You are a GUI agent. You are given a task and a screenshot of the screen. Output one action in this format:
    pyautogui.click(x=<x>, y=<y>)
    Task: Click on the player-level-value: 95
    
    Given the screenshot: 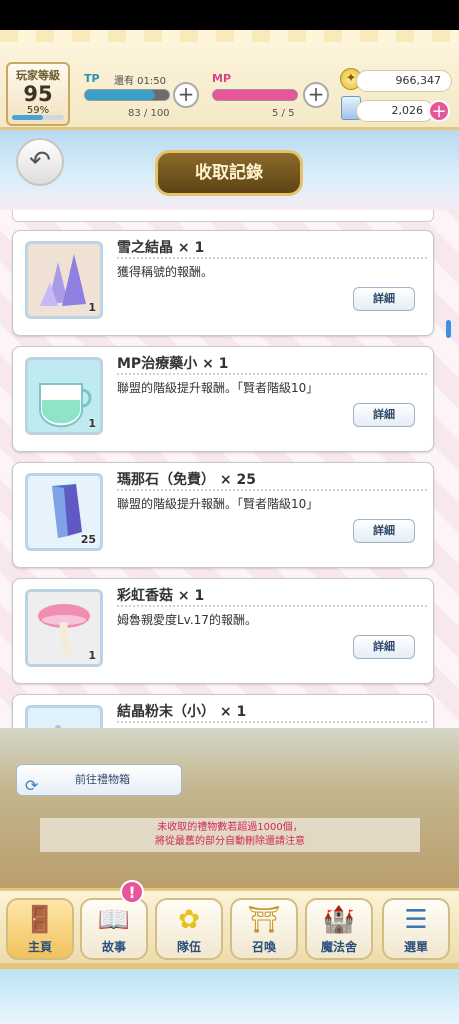 What is the action you would take?
    pyautogui.click(x=38, y=94)
    